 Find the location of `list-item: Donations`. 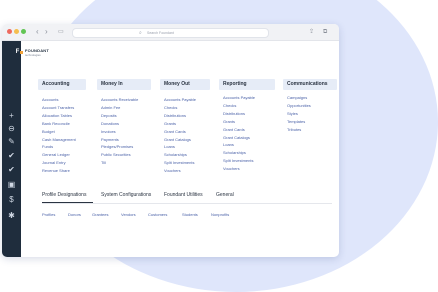

list-item: Donations is located at coordinates (119, 124).